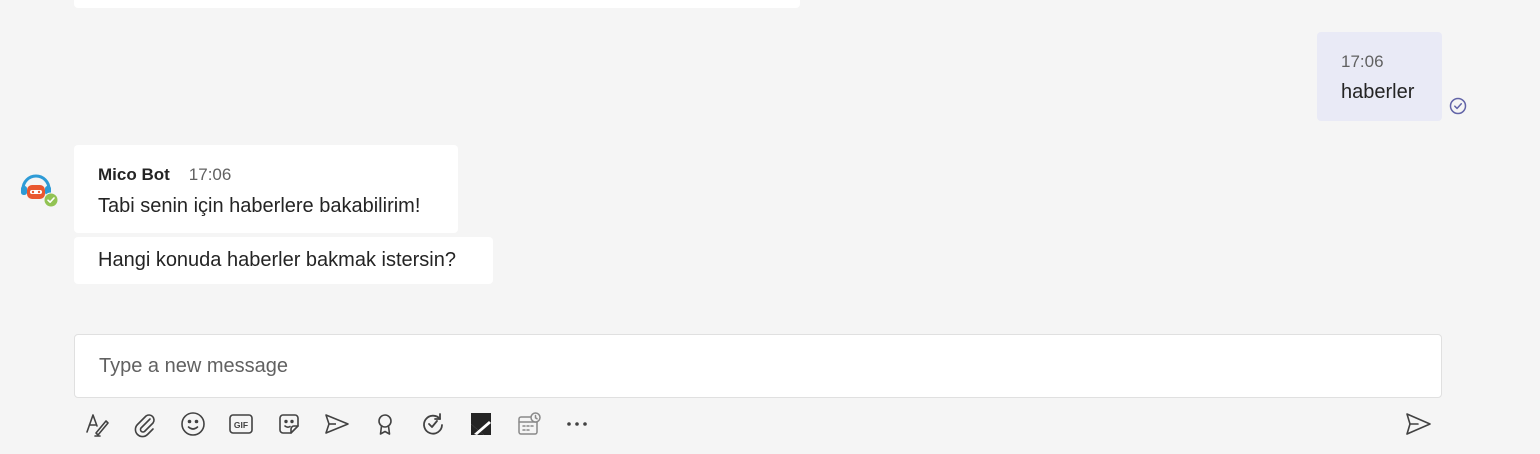 Image resolution: width=1540 pixels, height=454 pixels. I want to click on message-header: Mico Bot 17:06, so click(278, 175).